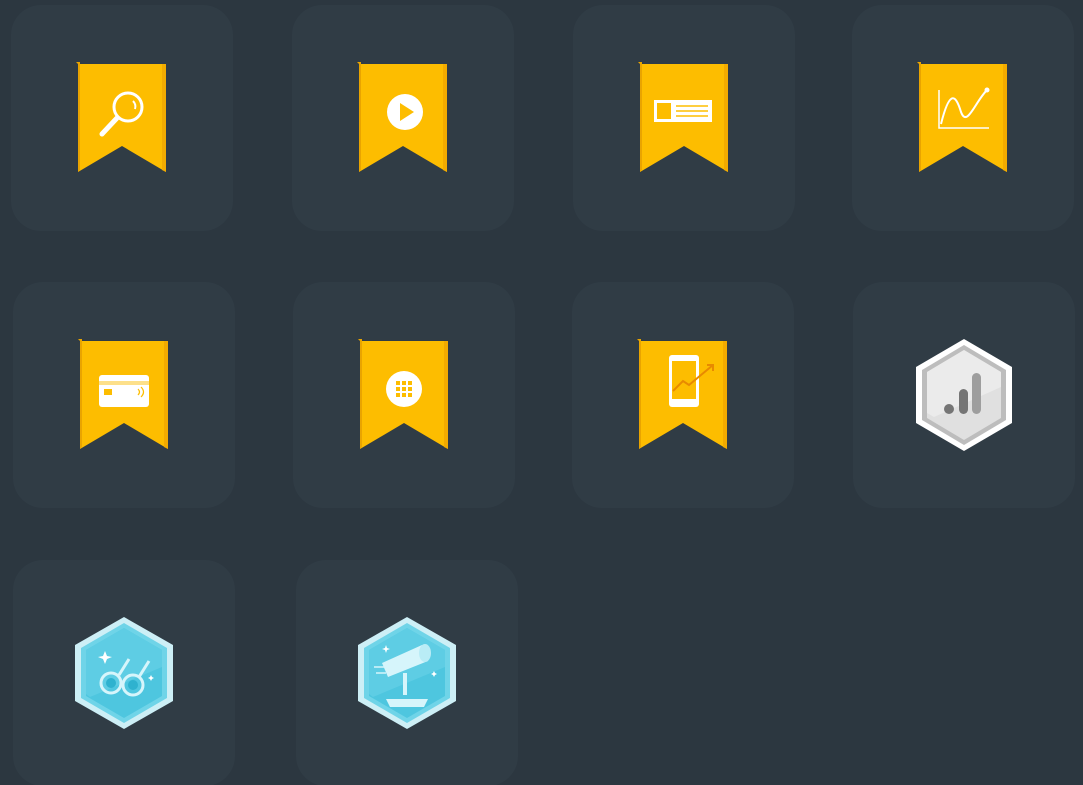 The height and width of the screenshot is (785, 1083). I want to click on badge-tile-analytics-hex, so click(964, 395).